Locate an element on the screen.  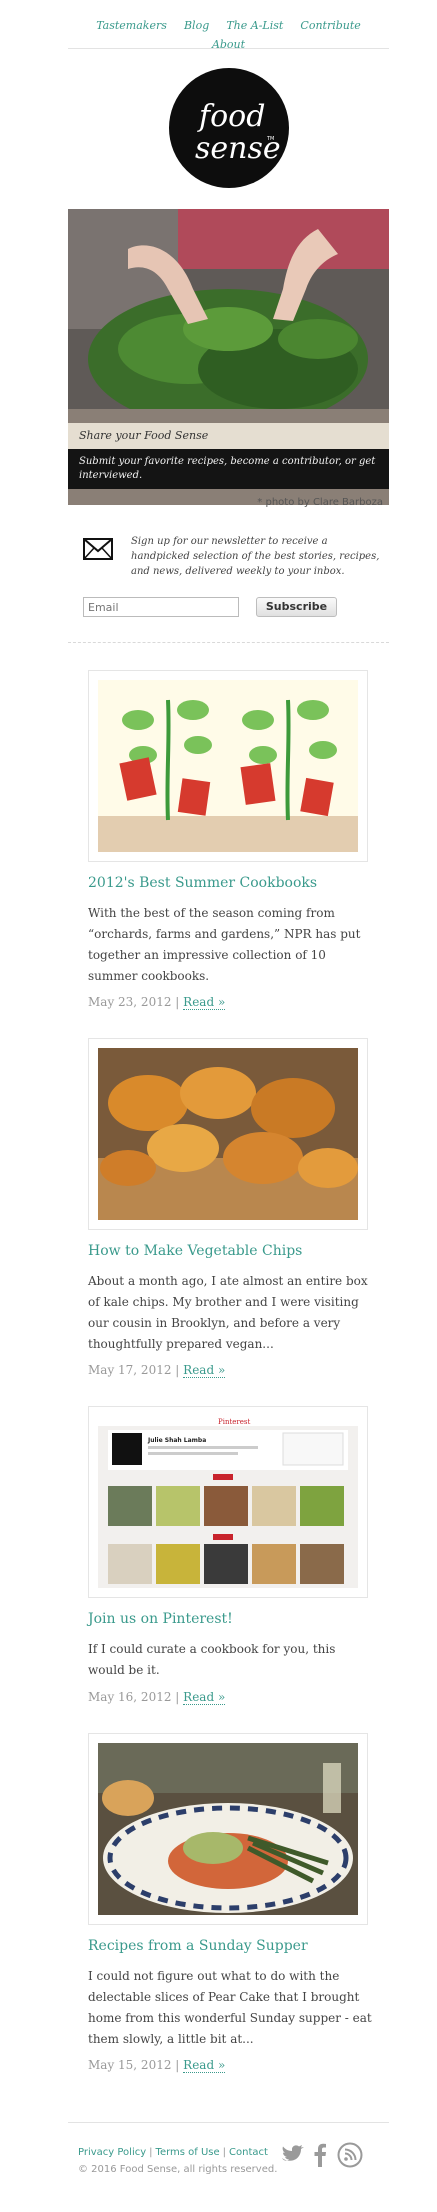
hero-caption-bar: Share your Food Sense is located at coordinates (228, 436).